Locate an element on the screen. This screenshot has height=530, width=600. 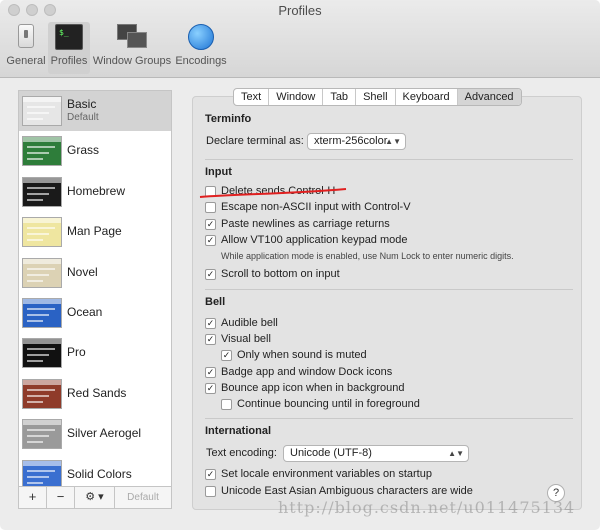
input-option: Escape non-ASCII input with Control-V is located at coordinates (308, 207).